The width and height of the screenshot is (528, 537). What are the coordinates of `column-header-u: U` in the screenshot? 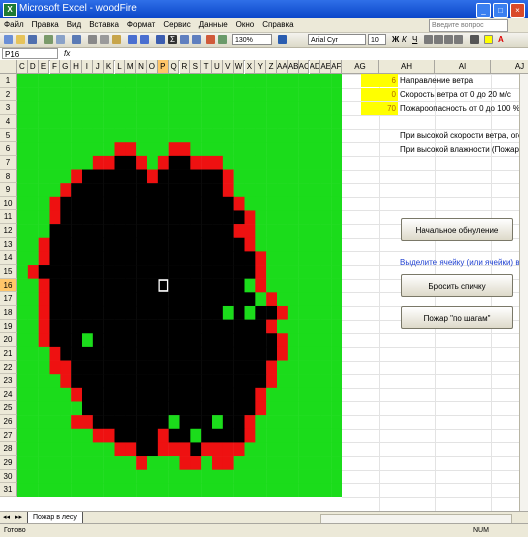 It's located at (217, 67).